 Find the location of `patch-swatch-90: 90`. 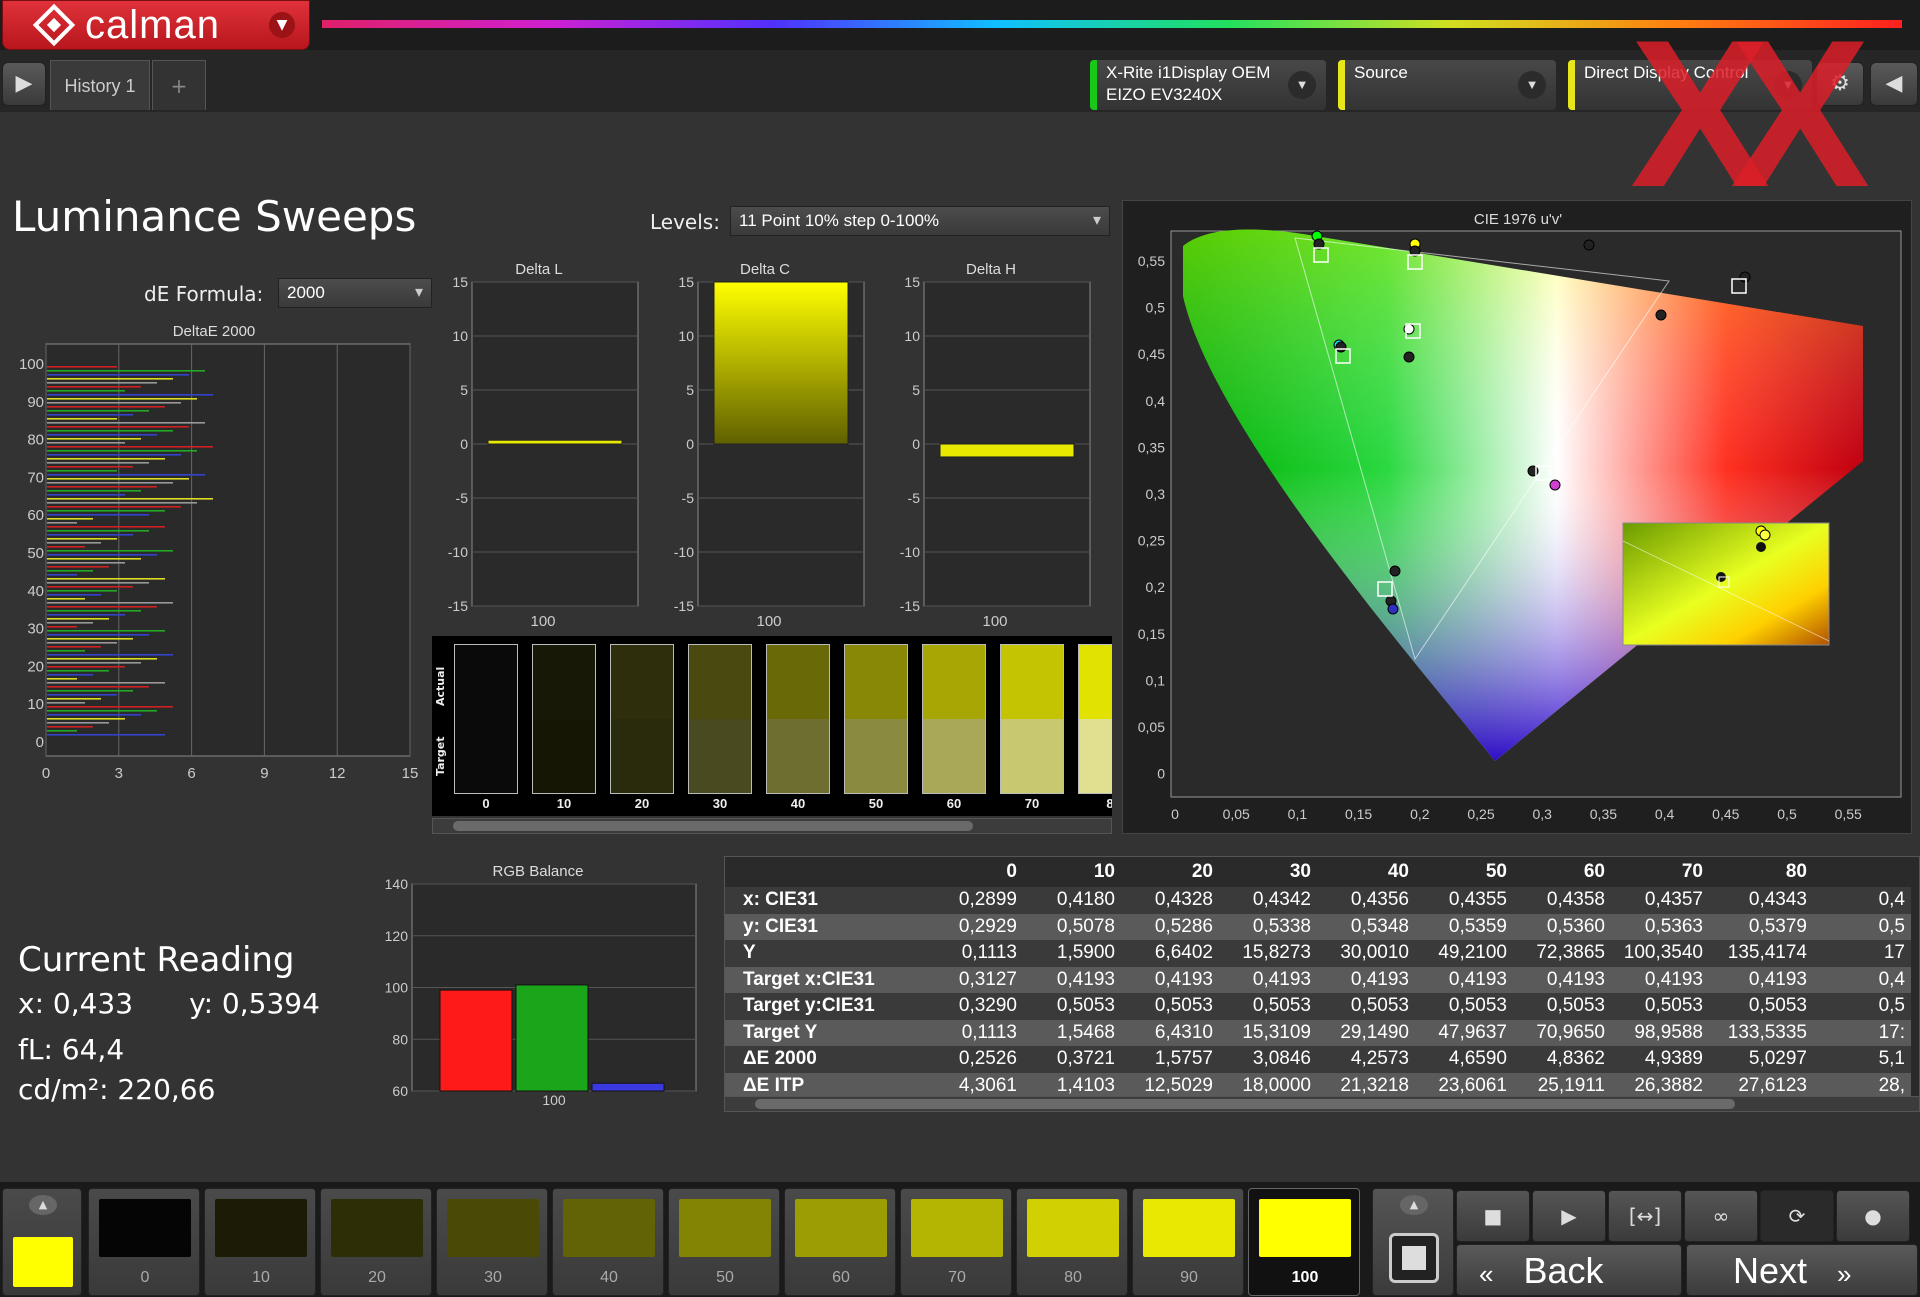

patch-swatch-90: 90 is located at coordinates (1188, 1242).